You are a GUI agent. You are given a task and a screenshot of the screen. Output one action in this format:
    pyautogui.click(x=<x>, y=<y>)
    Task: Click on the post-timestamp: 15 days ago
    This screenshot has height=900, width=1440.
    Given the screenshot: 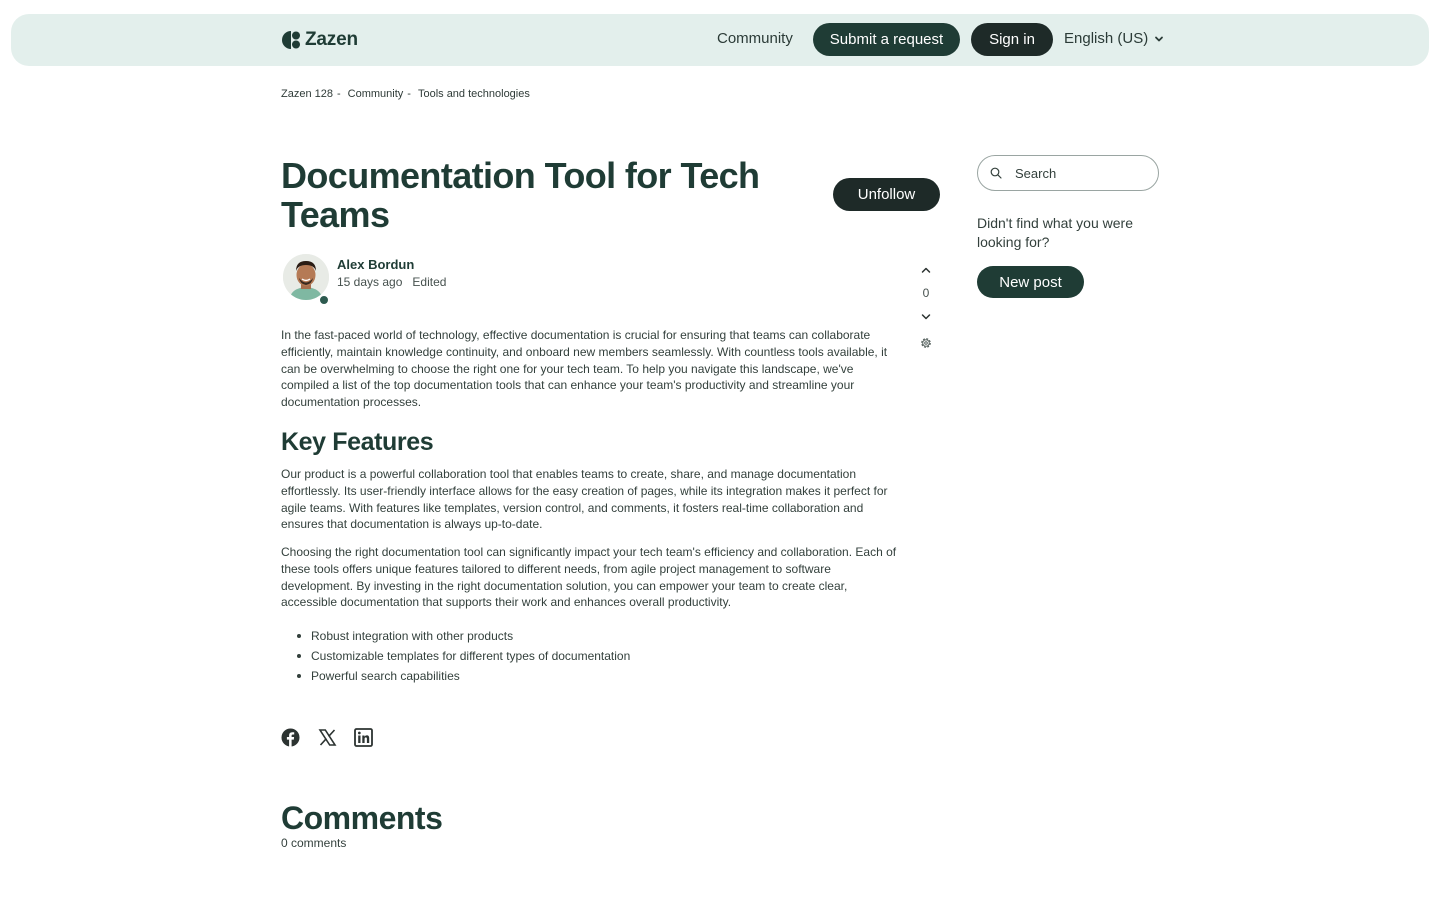 What is the action you would take?
    pyautogui.click(x=370, y=282)
    